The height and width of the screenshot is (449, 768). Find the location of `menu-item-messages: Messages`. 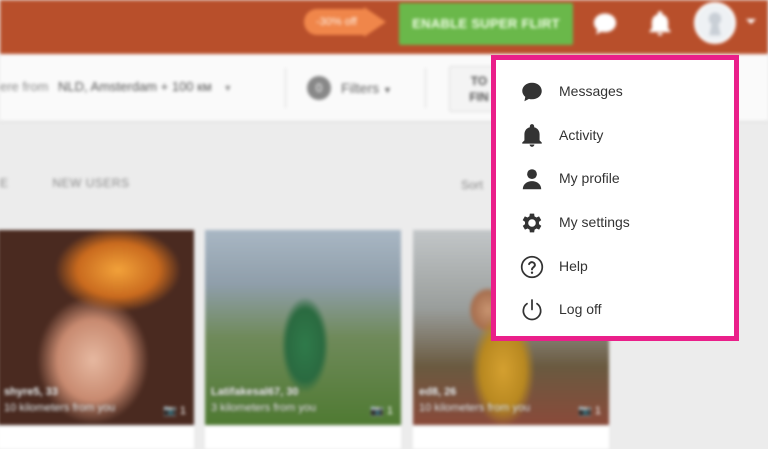

menu-item-messages: Messages is located at coordinates (615, 91).